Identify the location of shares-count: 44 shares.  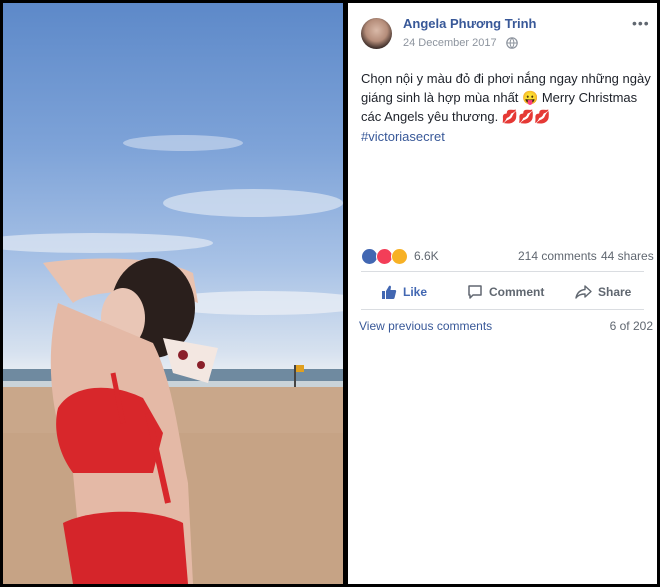
(627, 256).